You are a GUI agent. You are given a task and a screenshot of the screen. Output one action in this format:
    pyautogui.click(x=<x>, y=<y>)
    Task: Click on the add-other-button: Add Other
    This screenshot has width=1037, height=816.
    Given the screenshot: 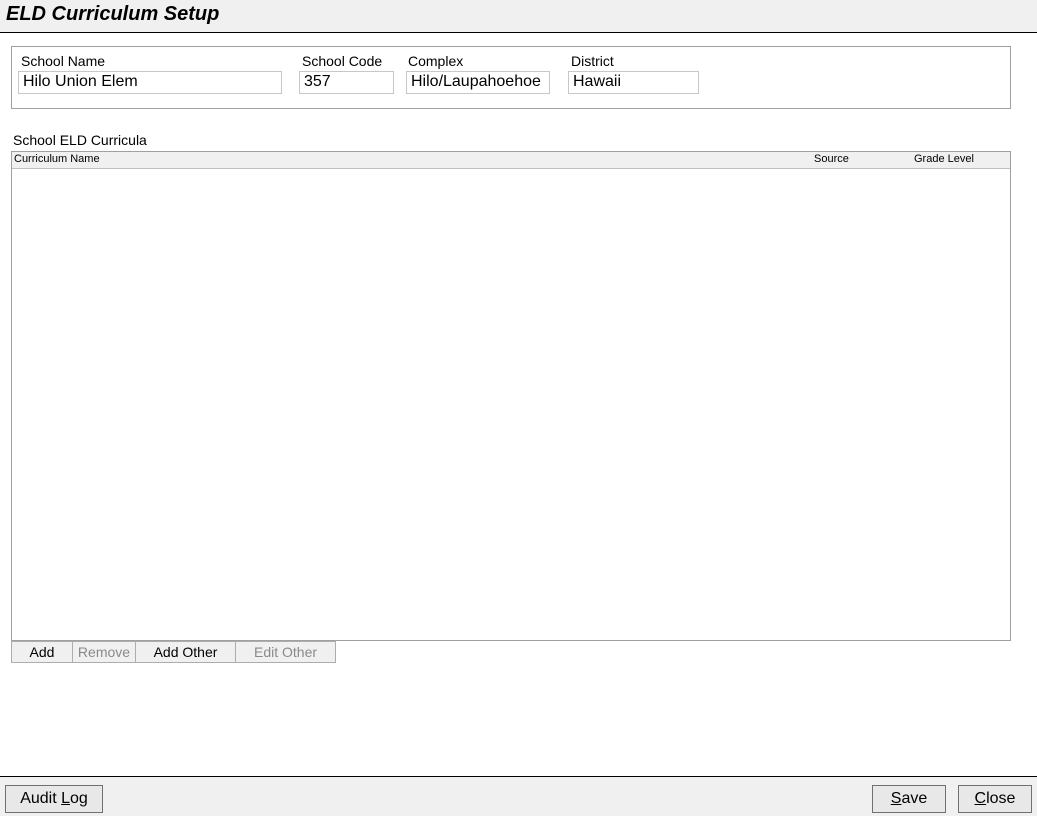 What is the action you would take?
    pyautogui.click(x=185, y=652)
    